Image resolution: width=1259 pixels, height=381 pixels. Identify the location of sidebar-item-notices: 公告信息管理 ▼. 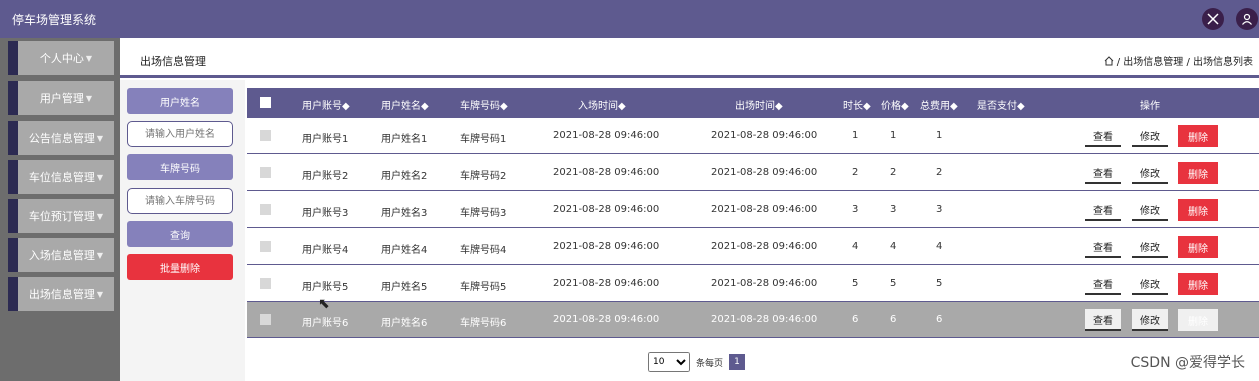
(61, 138).